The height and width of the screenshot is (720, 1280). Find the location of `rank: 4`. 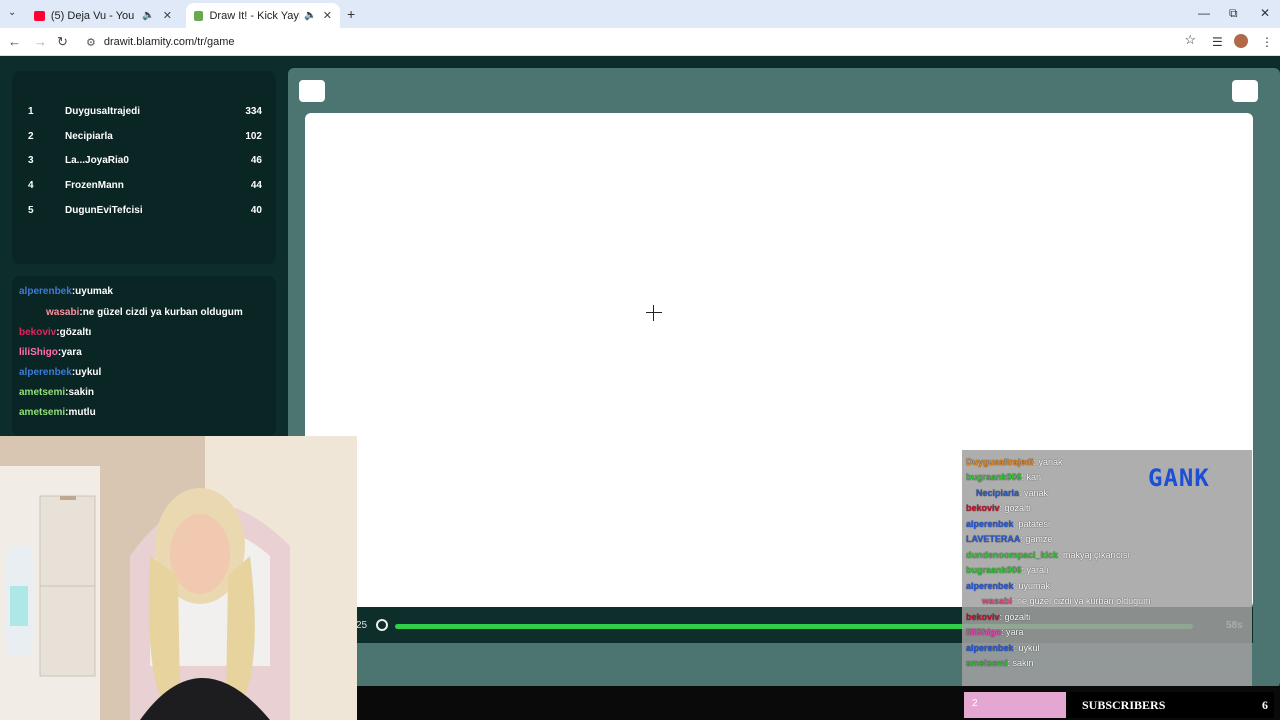

rank: 4 is located at coordinates (31, 185).